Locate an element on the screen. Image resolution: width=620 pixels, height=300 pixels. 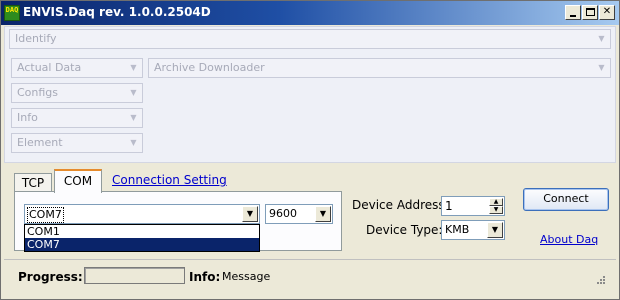
minimize-icon is located at coordinates (573, 16).